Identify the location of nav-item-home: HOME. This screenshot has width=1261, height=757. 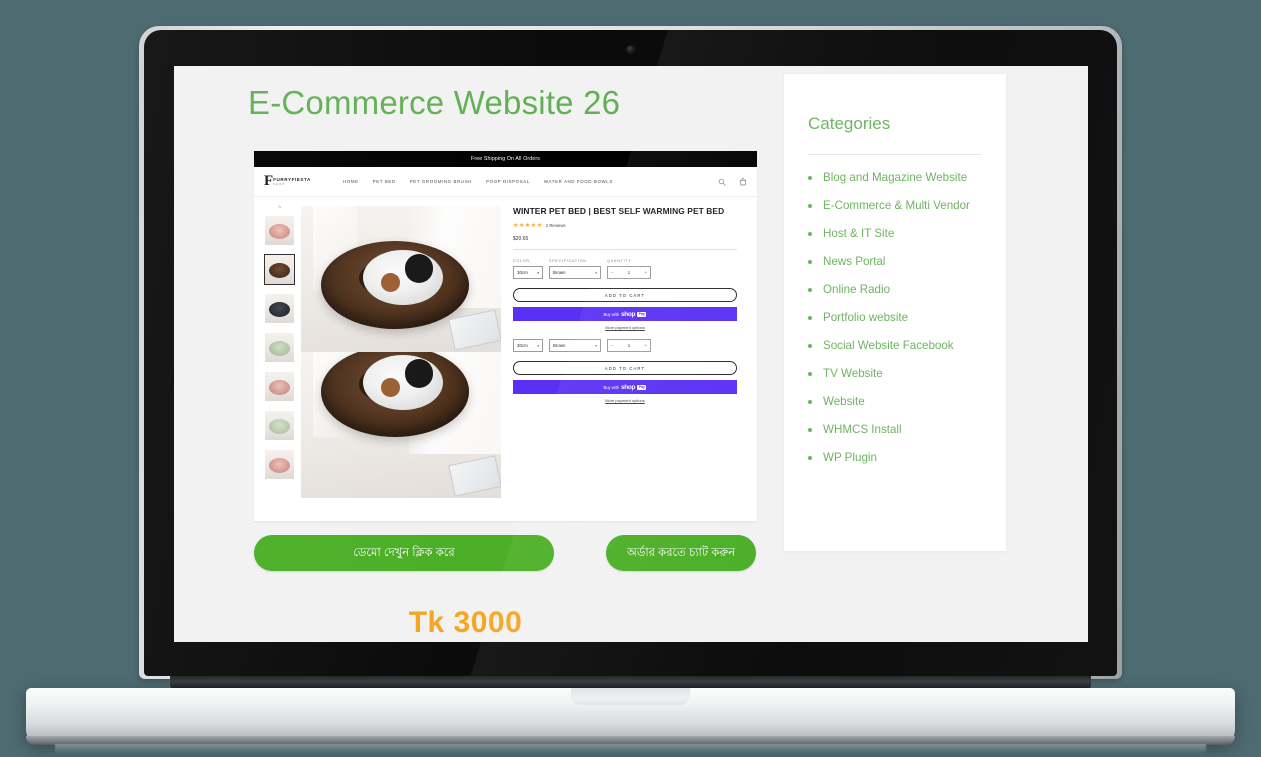
(351, 181).